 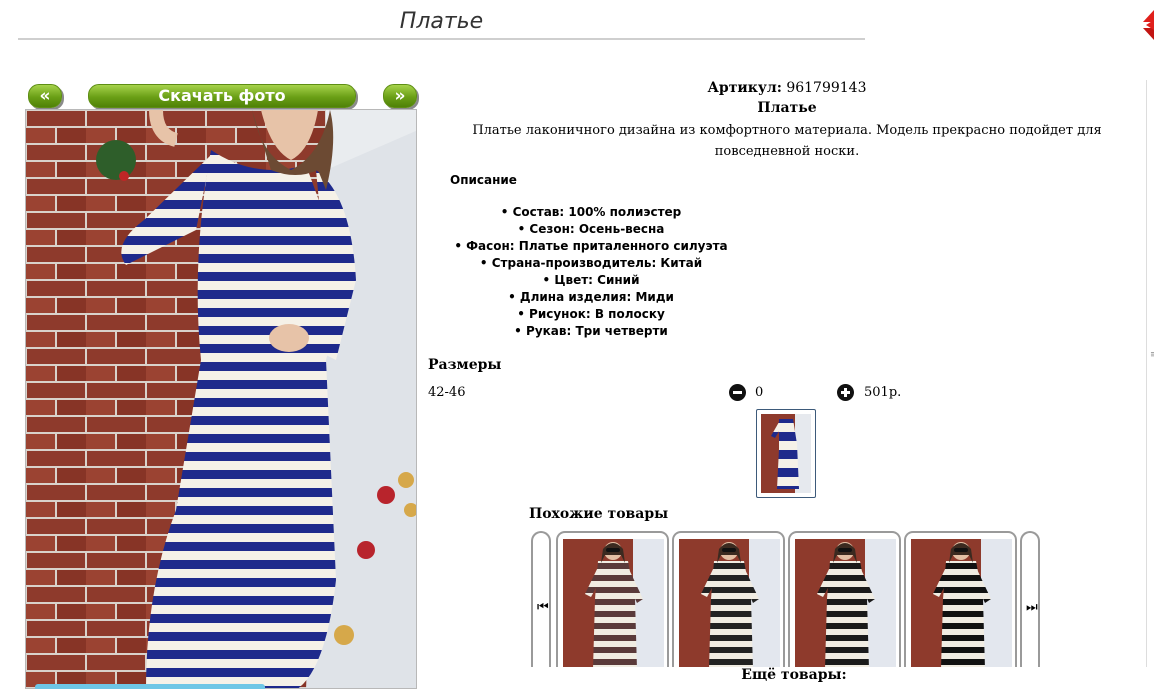 What do you see at coordinates (591, 297) in the screenshot?
I see `feature-item: • Длина изделия: Миди` at bounding box center [591, 297].